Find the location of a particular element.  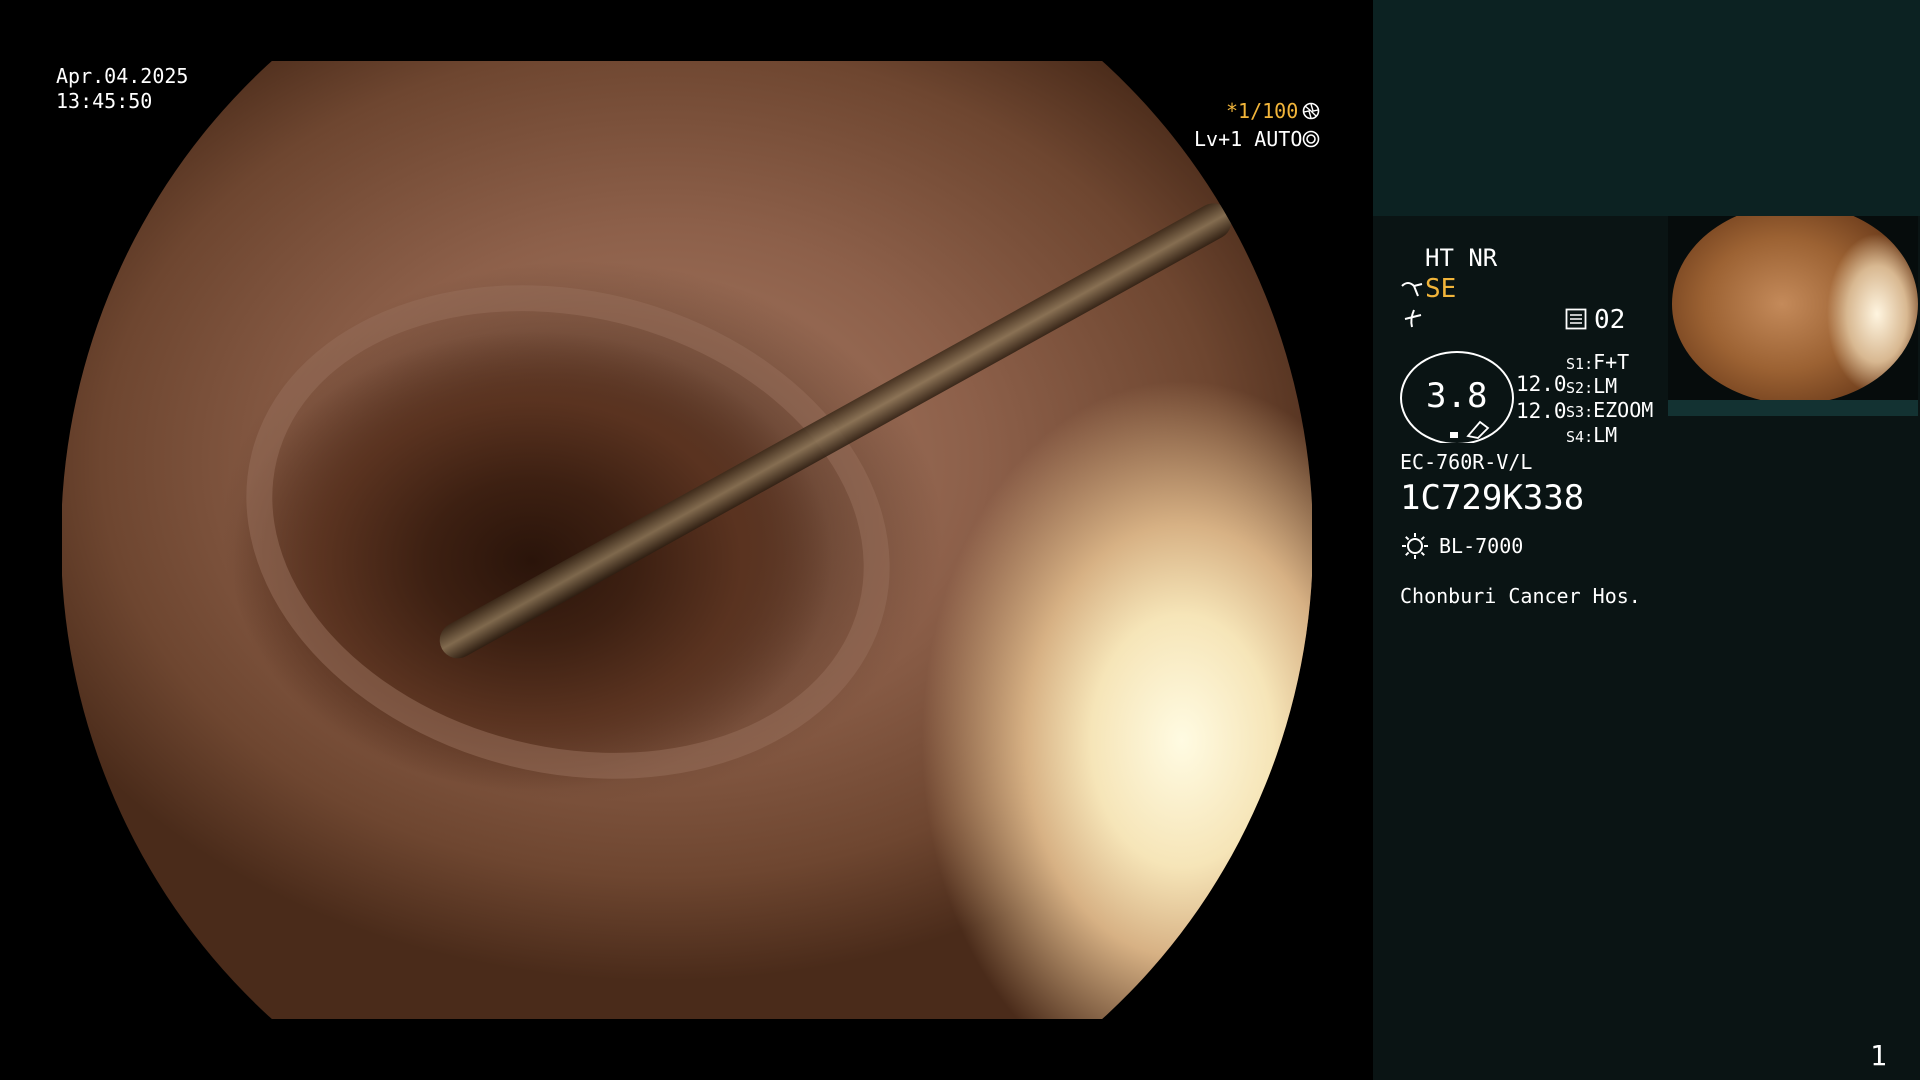

value-2: 12.0 is located at coordinates (1541, 411).